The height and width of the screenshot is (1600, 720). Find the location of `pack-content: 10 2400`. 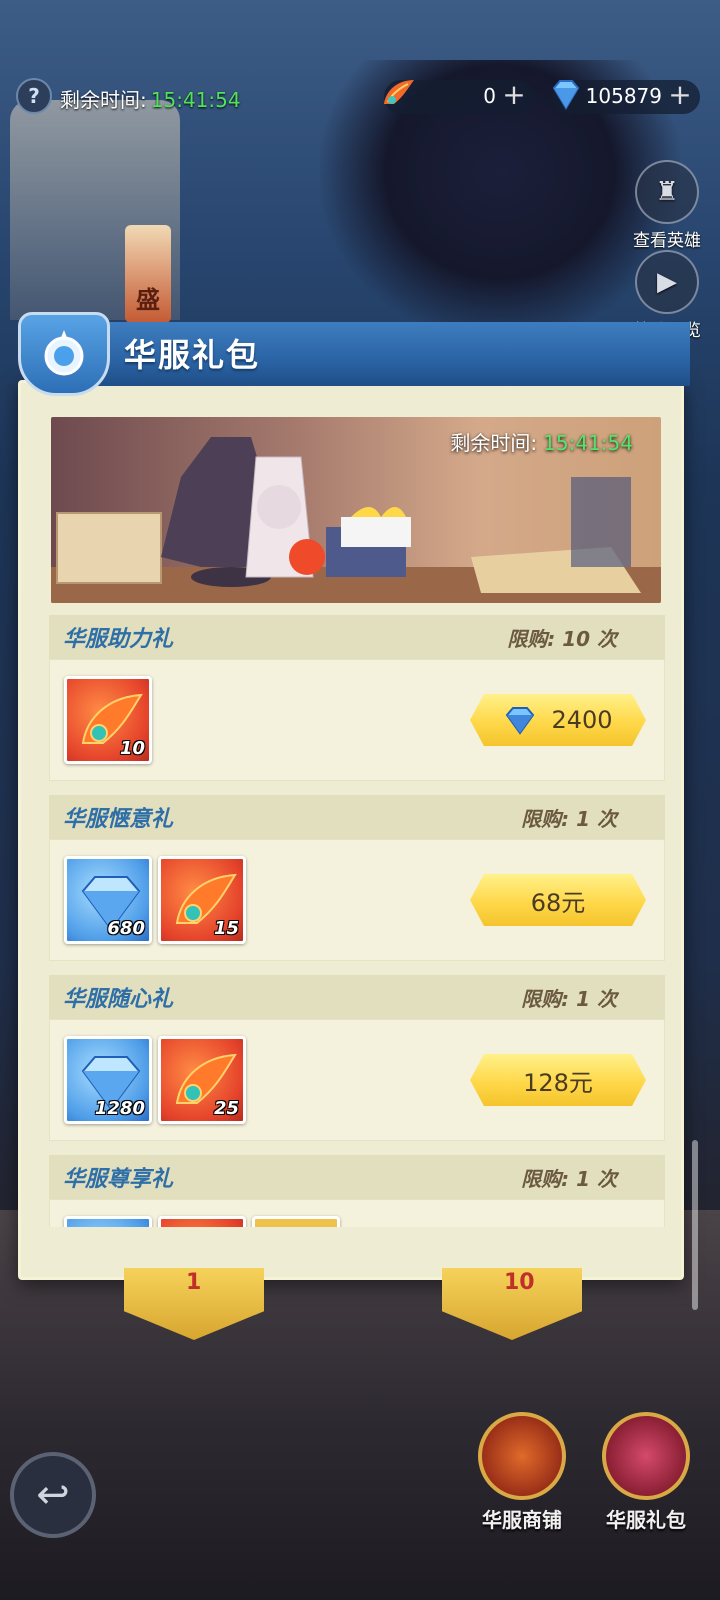

pack-content: 10 2400 is located at coordinates (357, 720).